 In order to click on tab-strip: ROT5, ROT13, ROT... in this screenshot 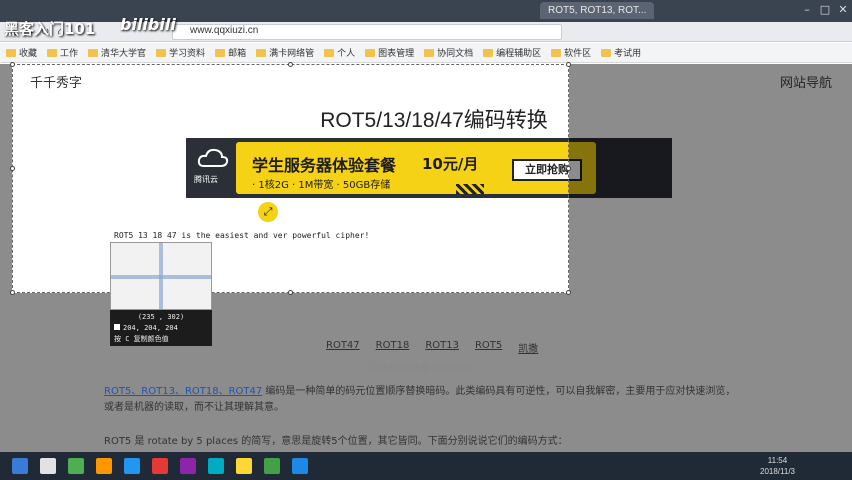, I will do `click(597, 10)`.